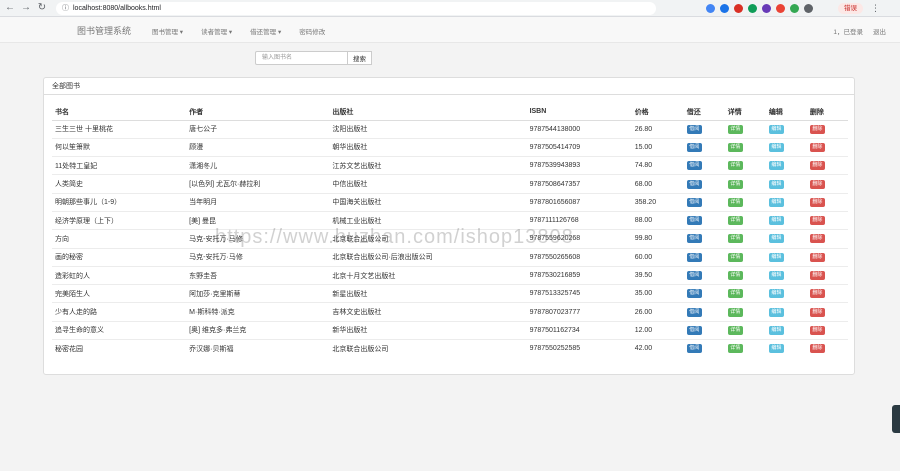 The height and width of the screenshot is (471, 900). Describe the element at coordinates (119, 312) in the screenshot. I see `book-name-cell: 少有人走的路` at that location.